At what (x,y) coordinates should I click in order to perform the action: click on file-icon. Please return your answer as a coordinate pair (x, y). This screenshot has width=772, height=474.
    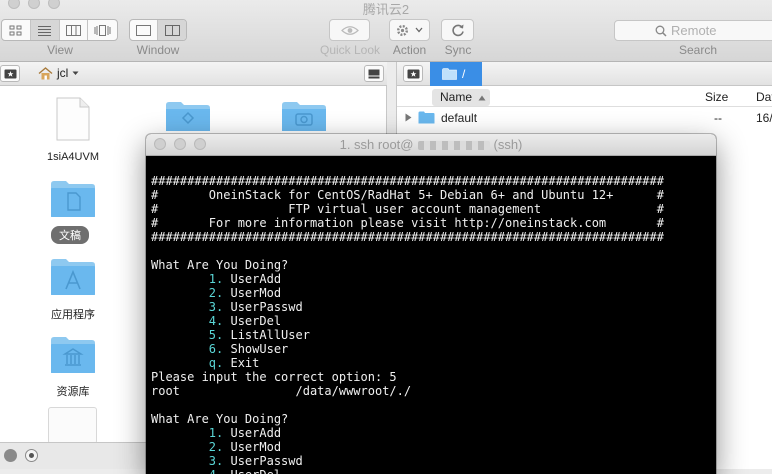
    Looking at the image, I should click on (73, 119).